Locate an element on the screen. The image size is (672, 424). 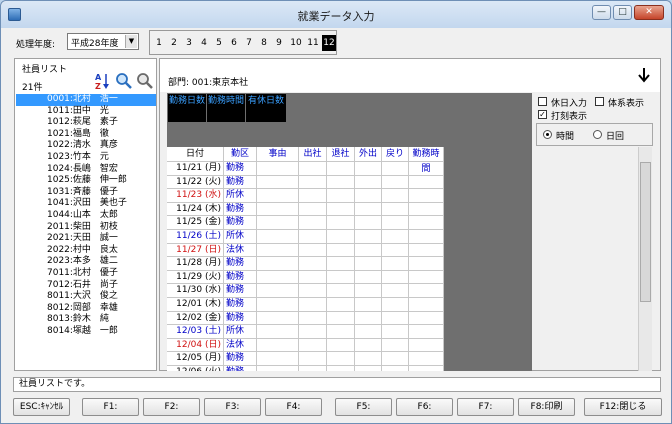
table-row: 11/21 (月) 勤務 is located at coordinates (305, 169).